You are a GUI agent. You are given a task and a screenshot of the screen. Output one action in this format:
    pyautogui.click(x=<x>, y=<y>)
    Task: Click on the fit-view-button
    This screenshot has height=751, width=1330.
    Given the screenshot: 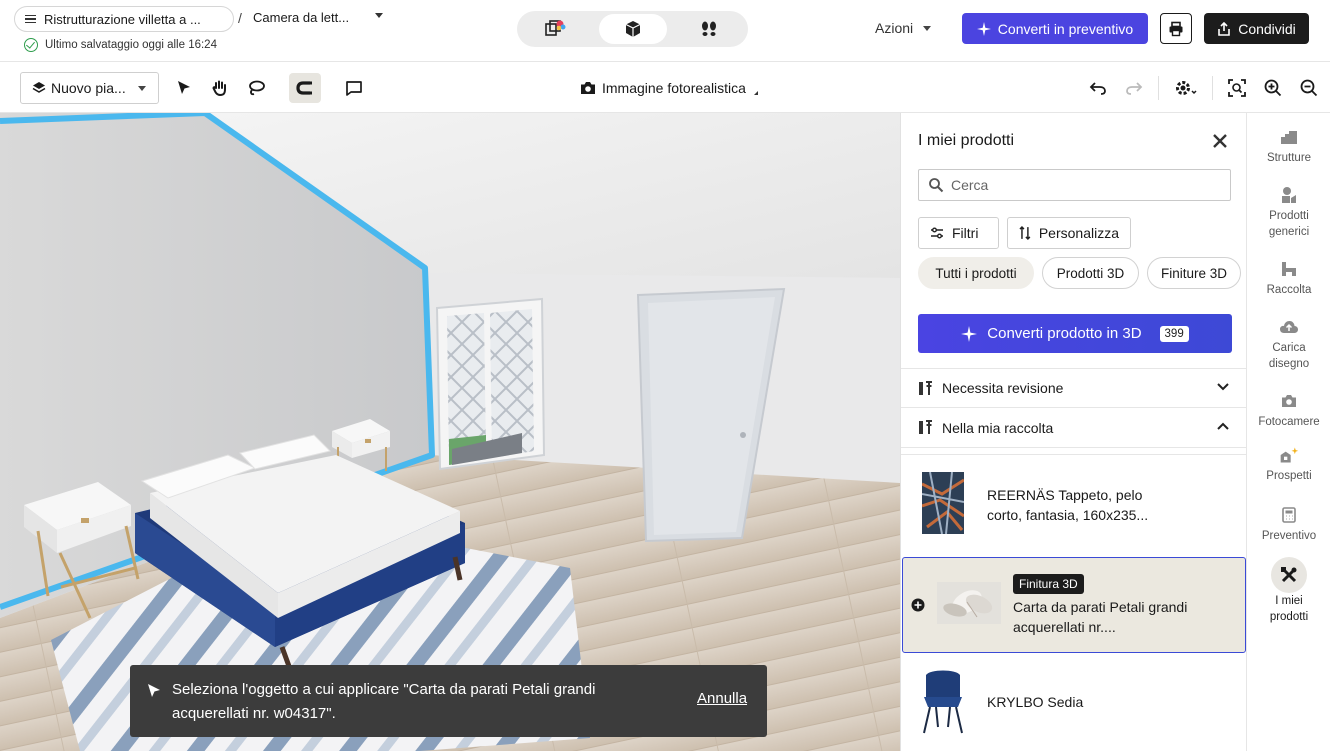 What is the action you would take?
    pyautogui.click(x=1237, y=88)
    